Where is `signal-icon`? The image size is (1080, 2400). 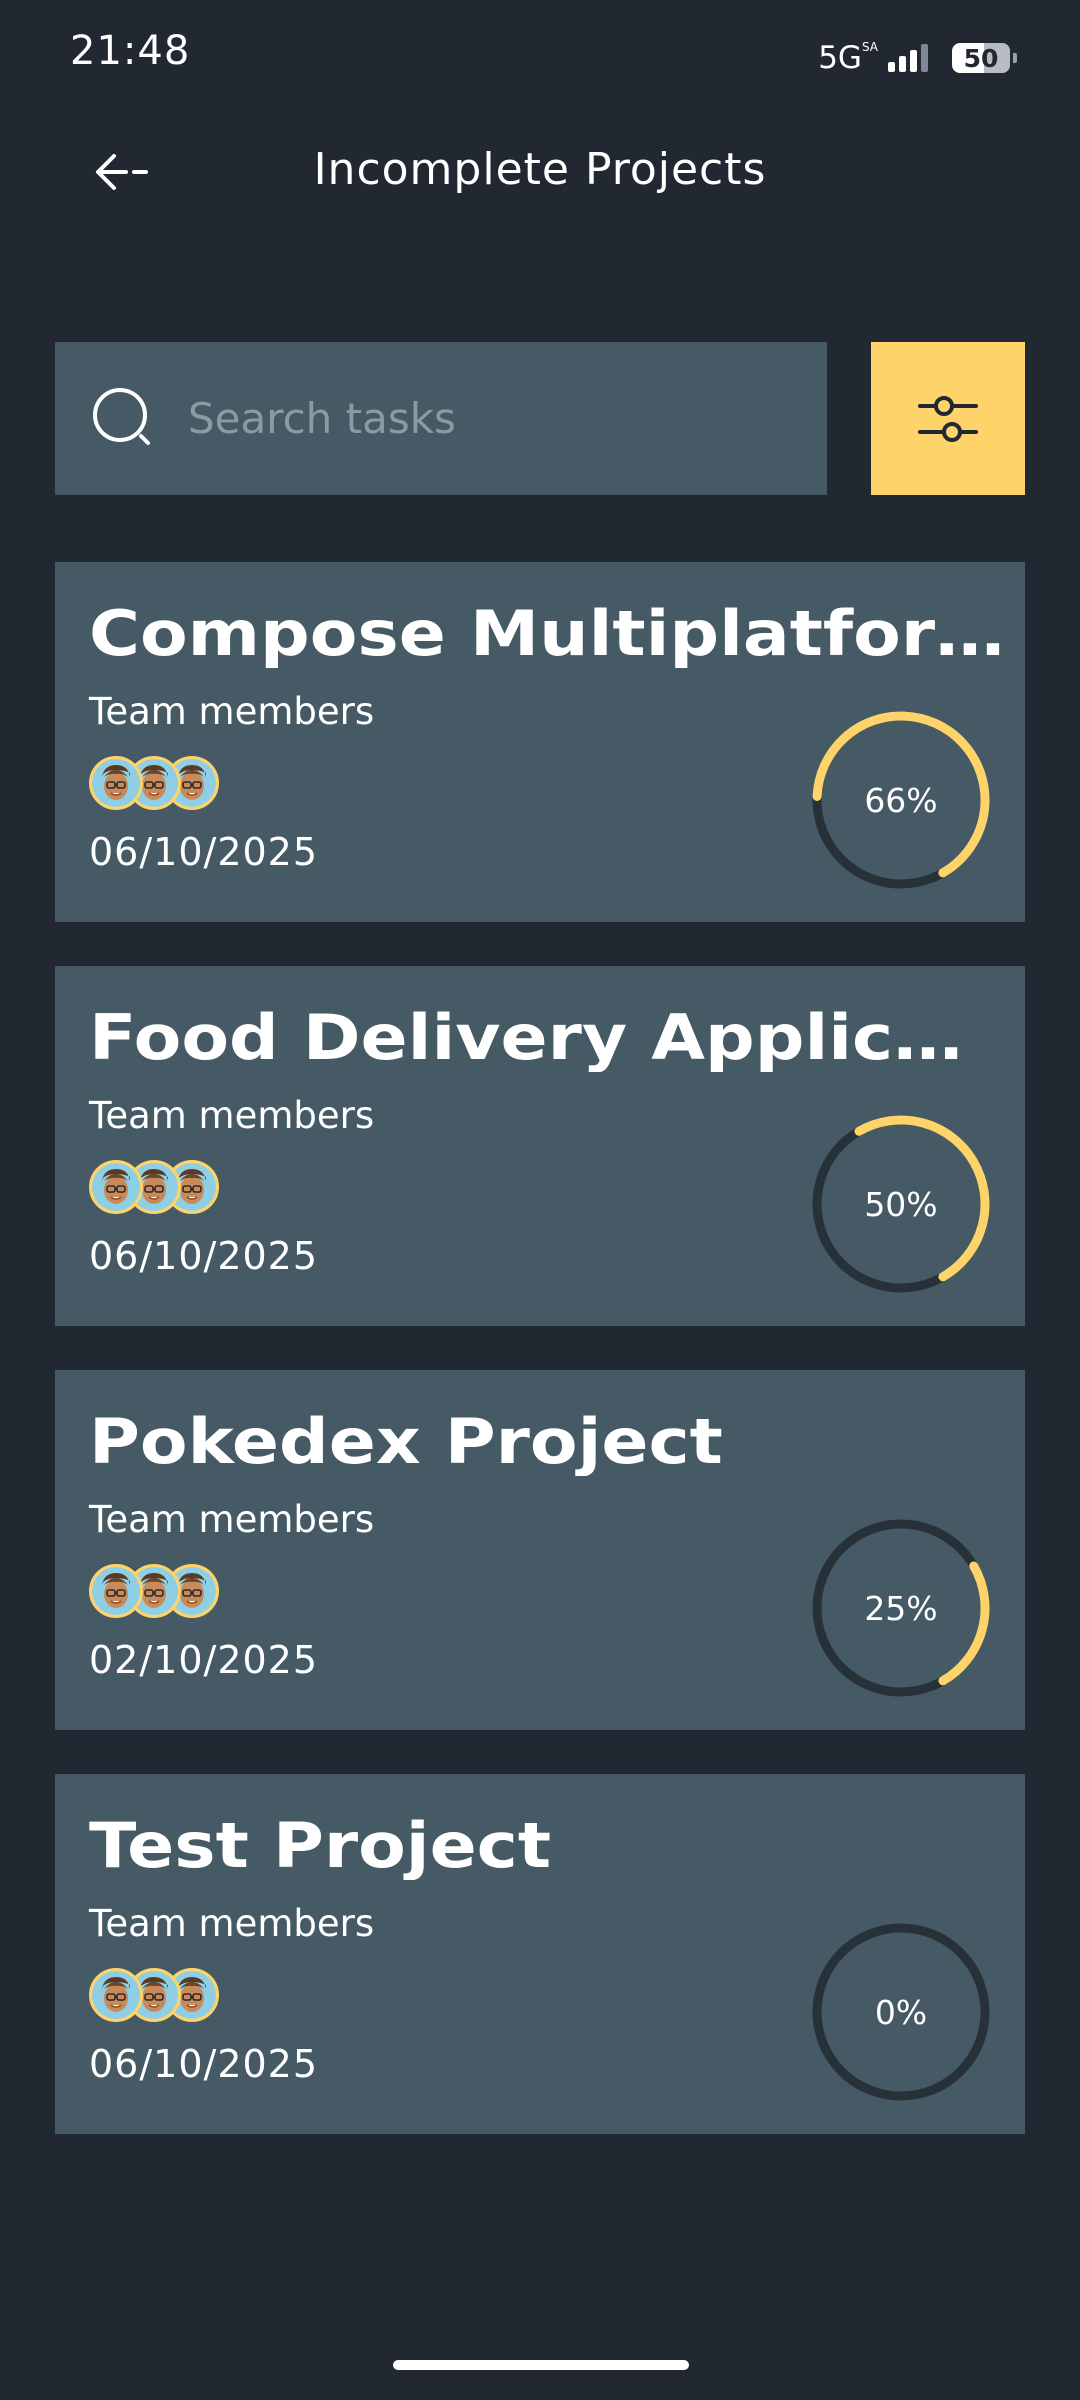
signal-icon is located at coordinates (908, 58).